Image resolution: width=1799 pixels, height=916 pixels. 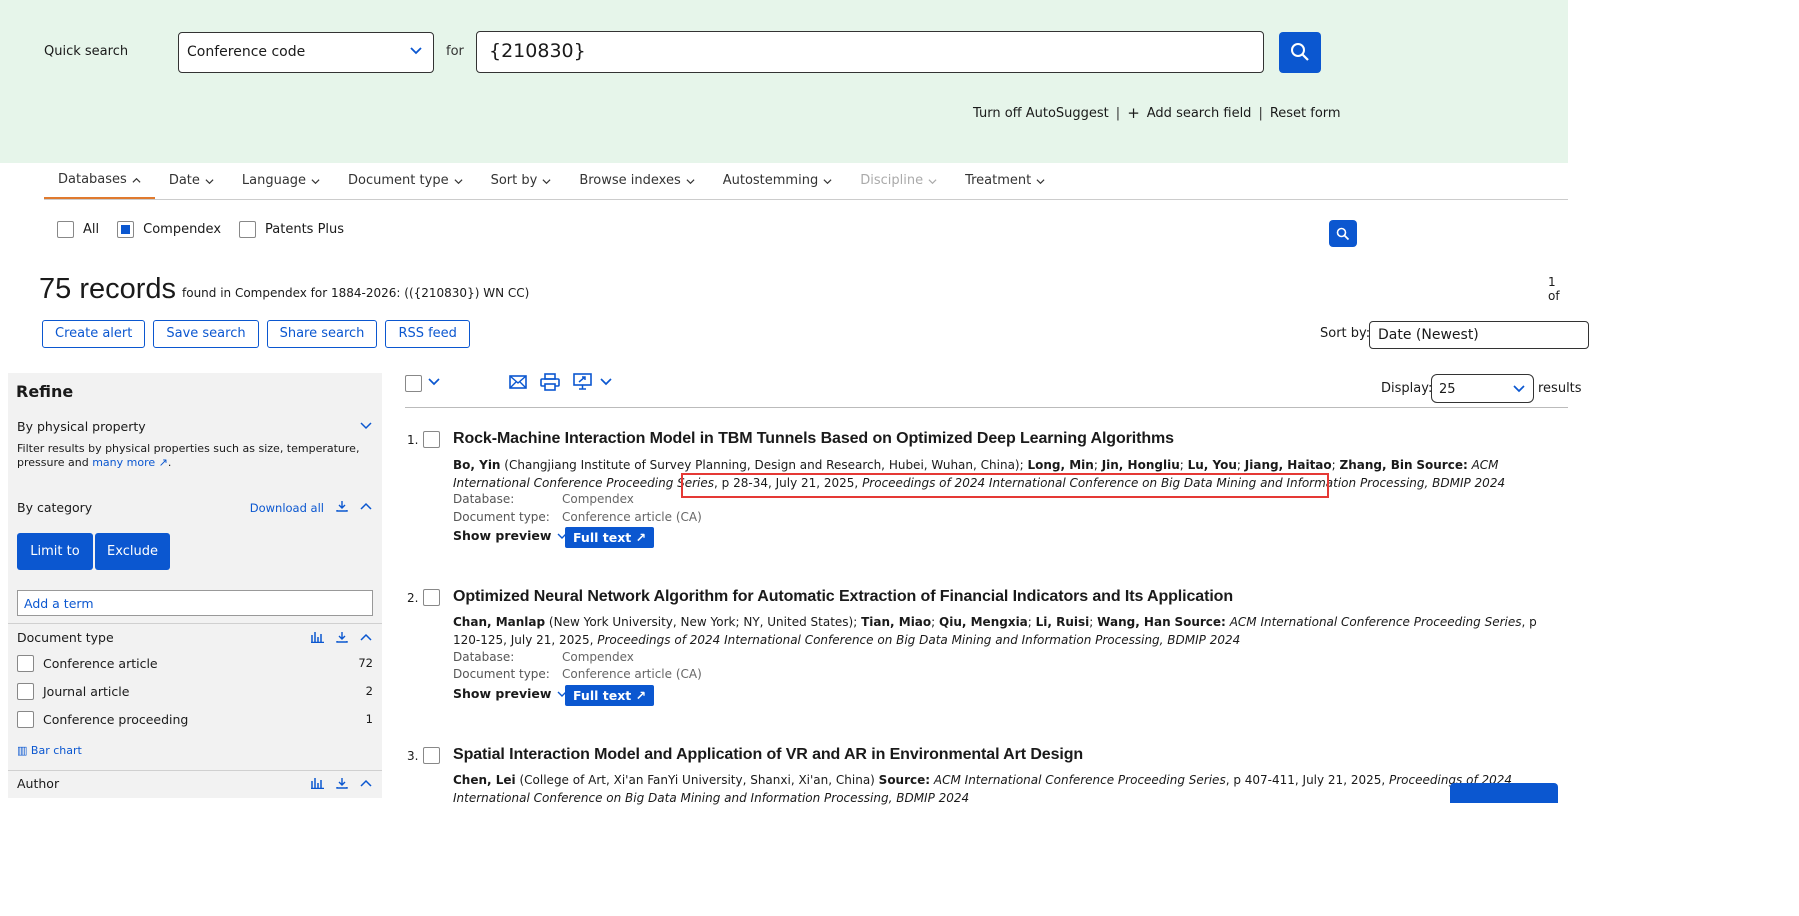 I want to click on many-more-link: many more, so click(x=123, y=462).